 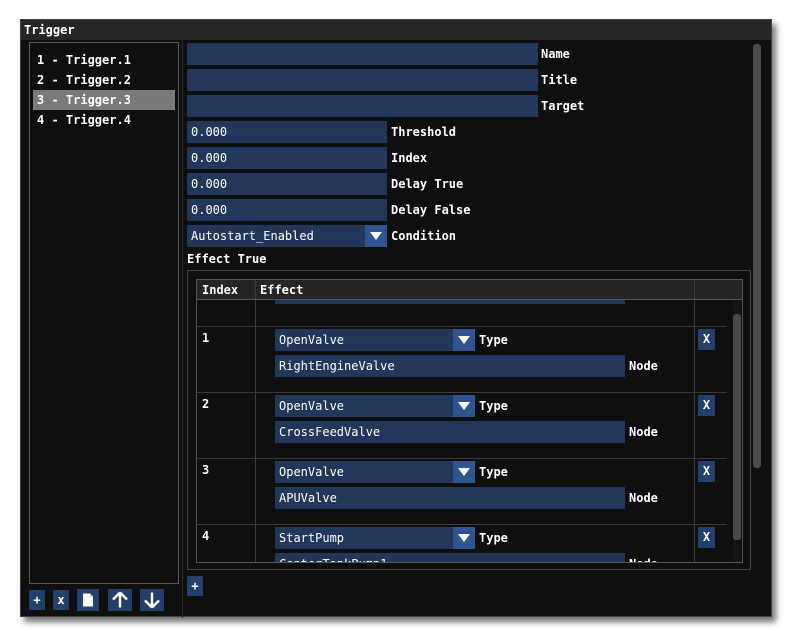 I want to click on trigger-list-item: 1 - Trigger.1, so click(x=104, y=60).